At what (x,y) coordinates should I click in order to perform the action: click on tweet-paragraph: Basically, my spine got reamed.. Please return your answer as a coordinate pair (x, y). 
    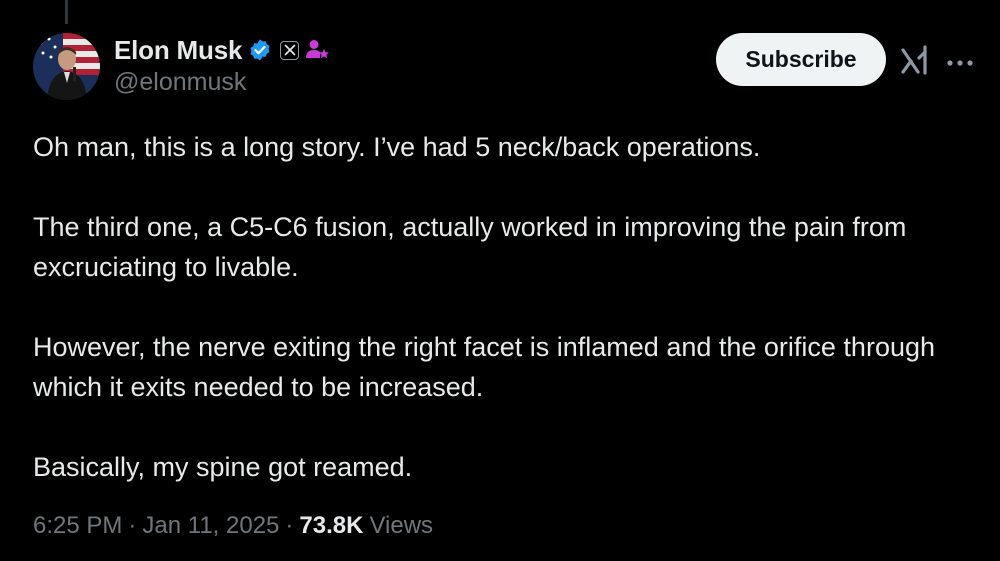
    Looking at the image, I should click on (223, 467).